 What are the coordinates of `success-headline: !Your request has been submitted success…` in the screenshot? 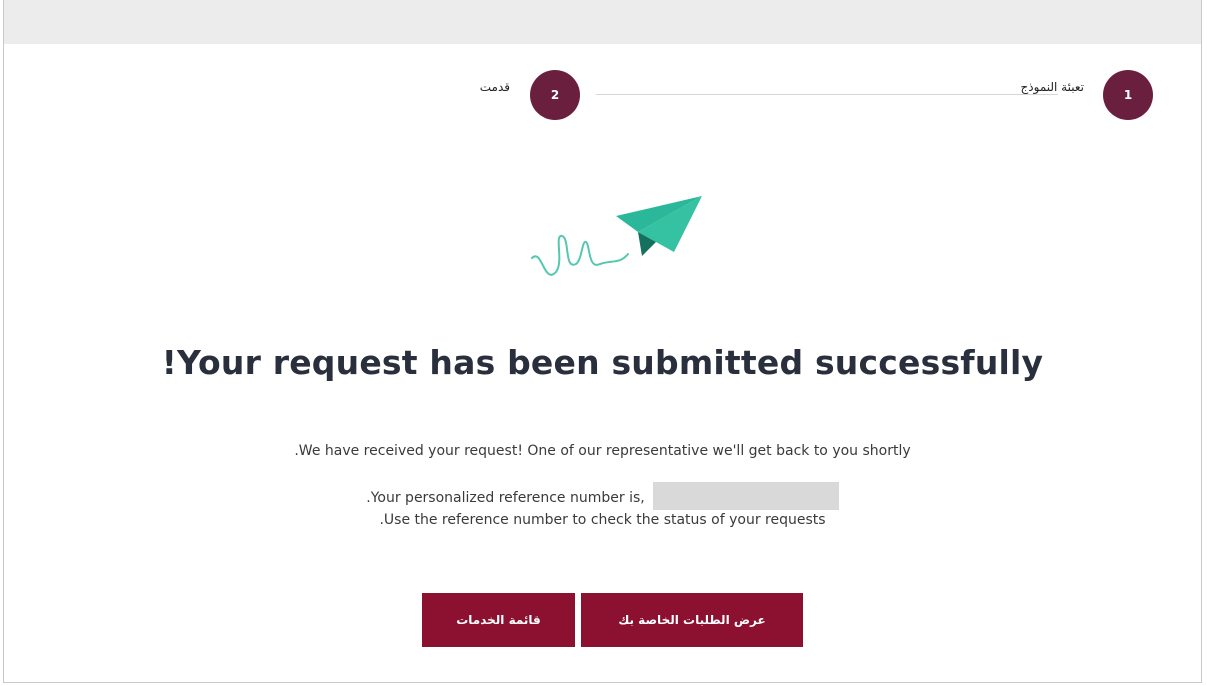 It's located at (602, 362).